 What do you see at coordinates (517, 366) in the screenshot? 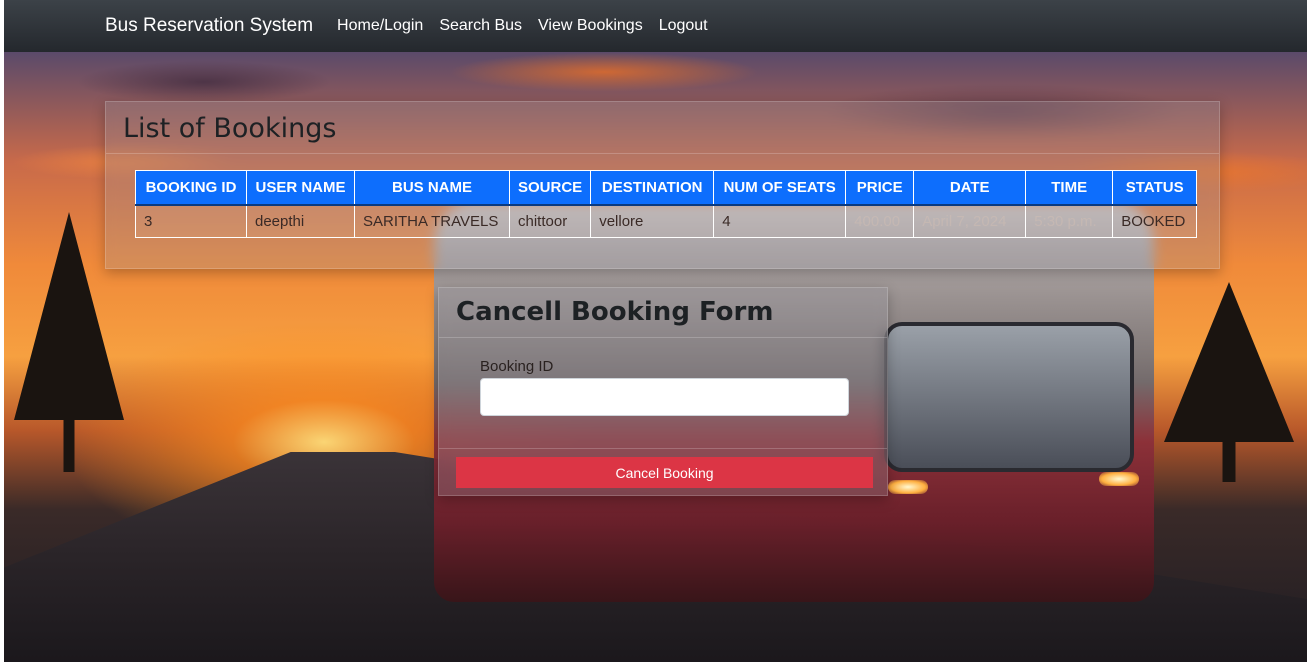
I see `booking-id-label: Booking ID` at bounding box center [517, 366].